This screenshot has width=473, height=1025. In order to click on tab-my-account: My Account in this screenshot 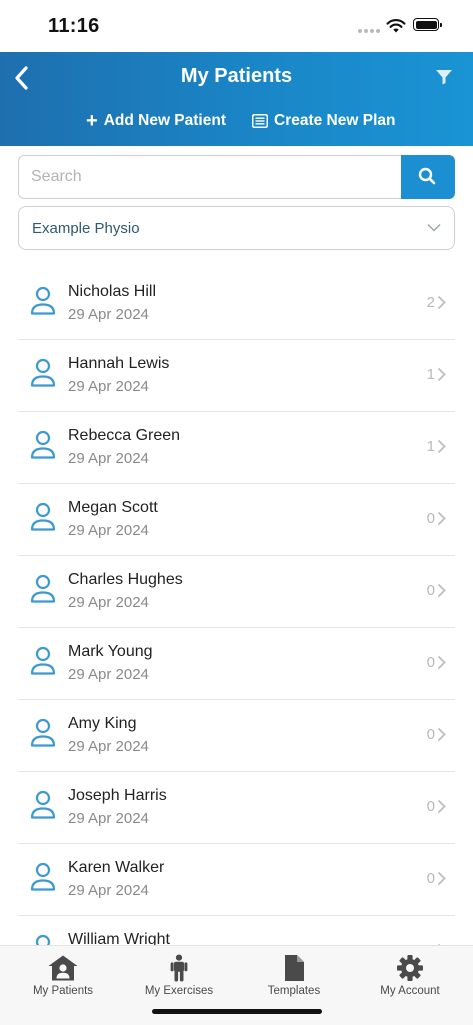, I will do `click(410, 975)`.